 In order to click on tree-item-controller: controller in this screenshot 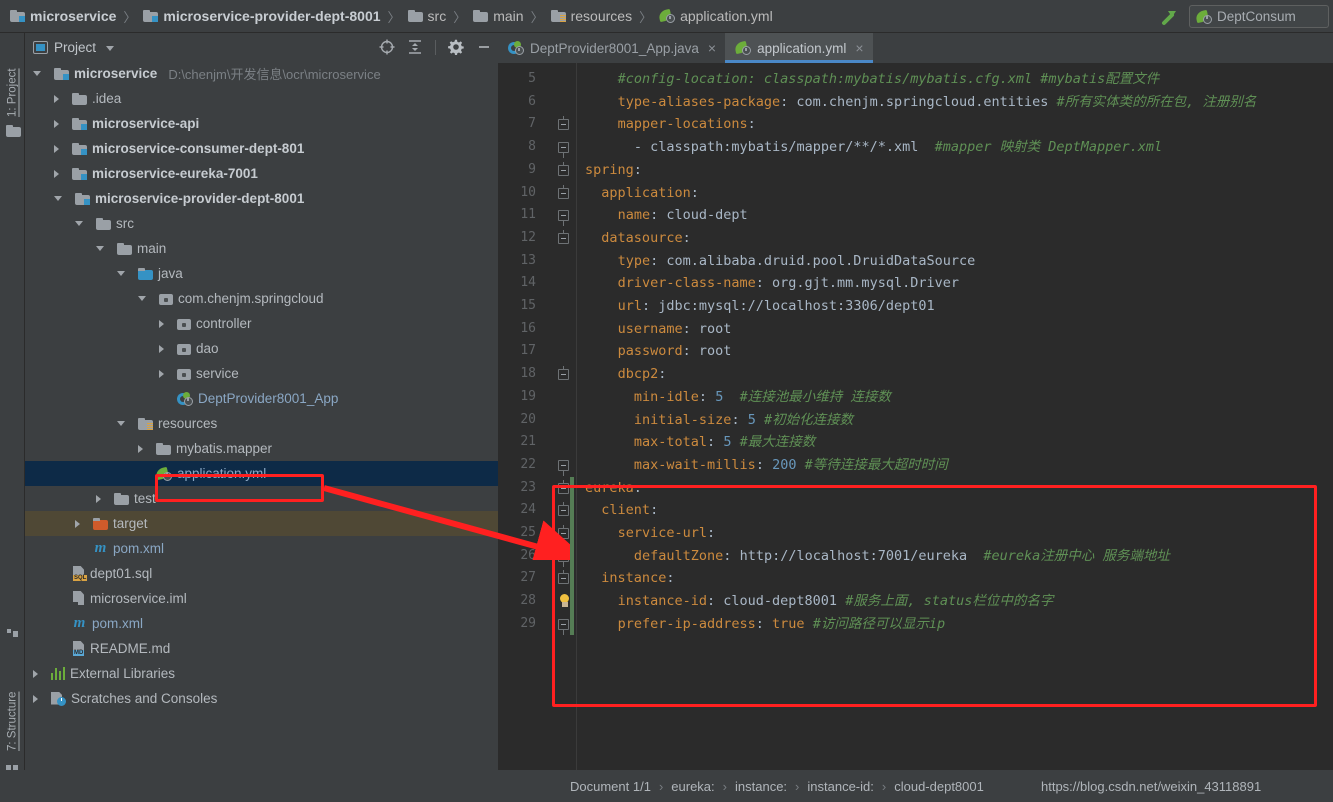, I will do `click(261, 323)`.